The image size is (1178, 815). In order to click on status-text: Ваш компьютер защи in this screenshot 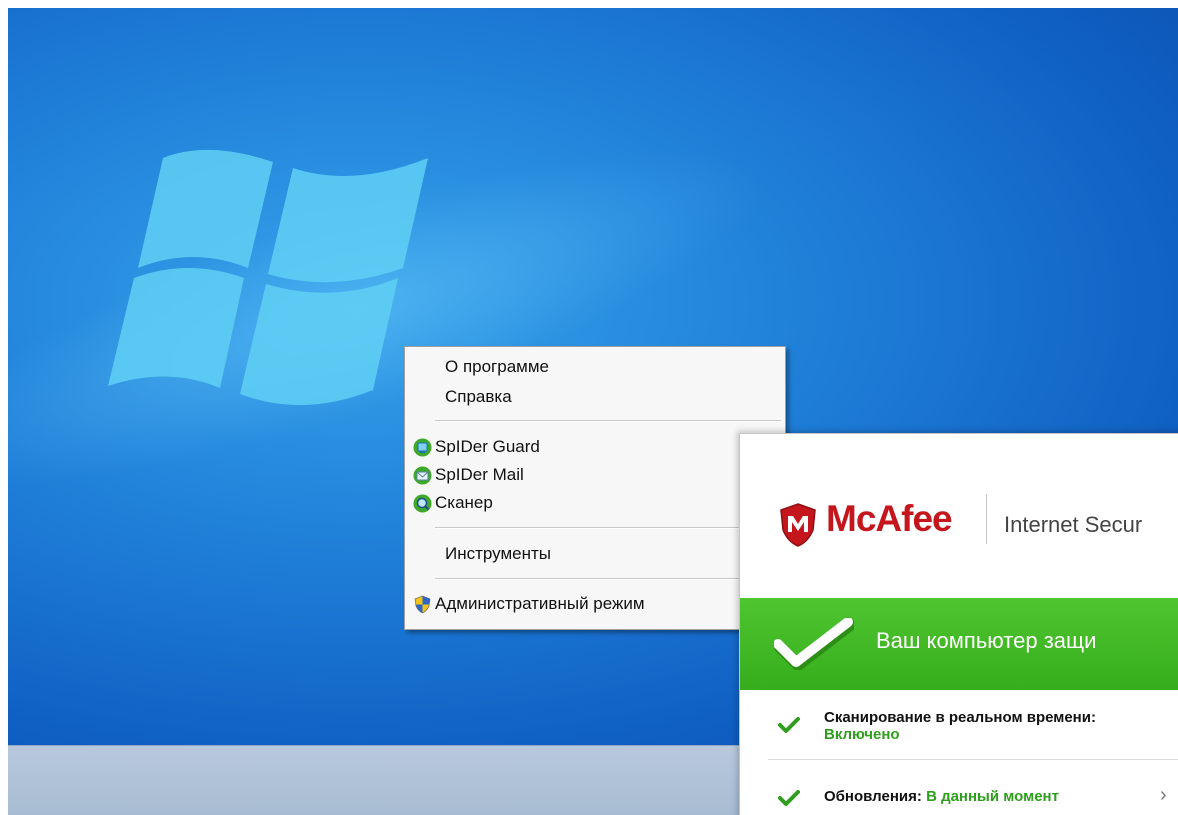, I will do `click(986, 640)`.